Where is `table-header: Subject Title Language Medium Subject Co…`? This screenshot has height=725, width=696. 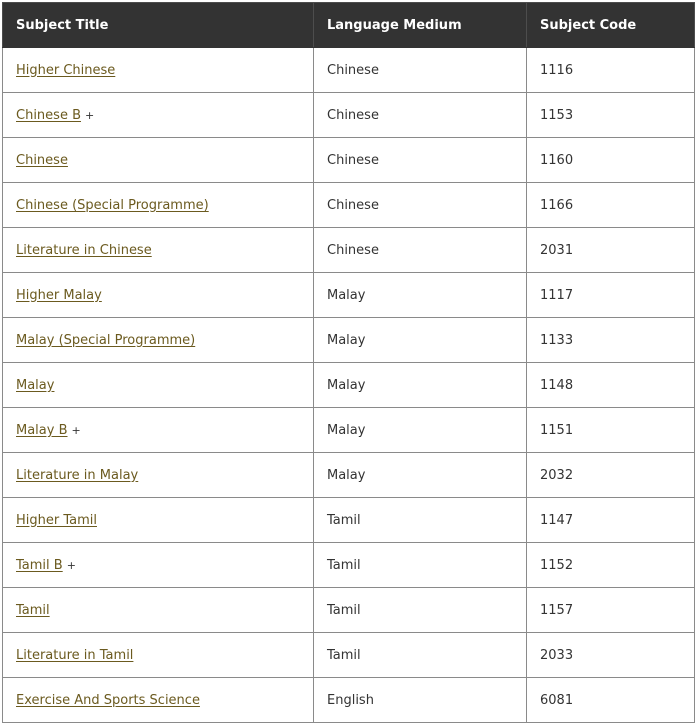 table-header: Subject Title Language Medium Subject Co… is located at coordinates (348, 25).